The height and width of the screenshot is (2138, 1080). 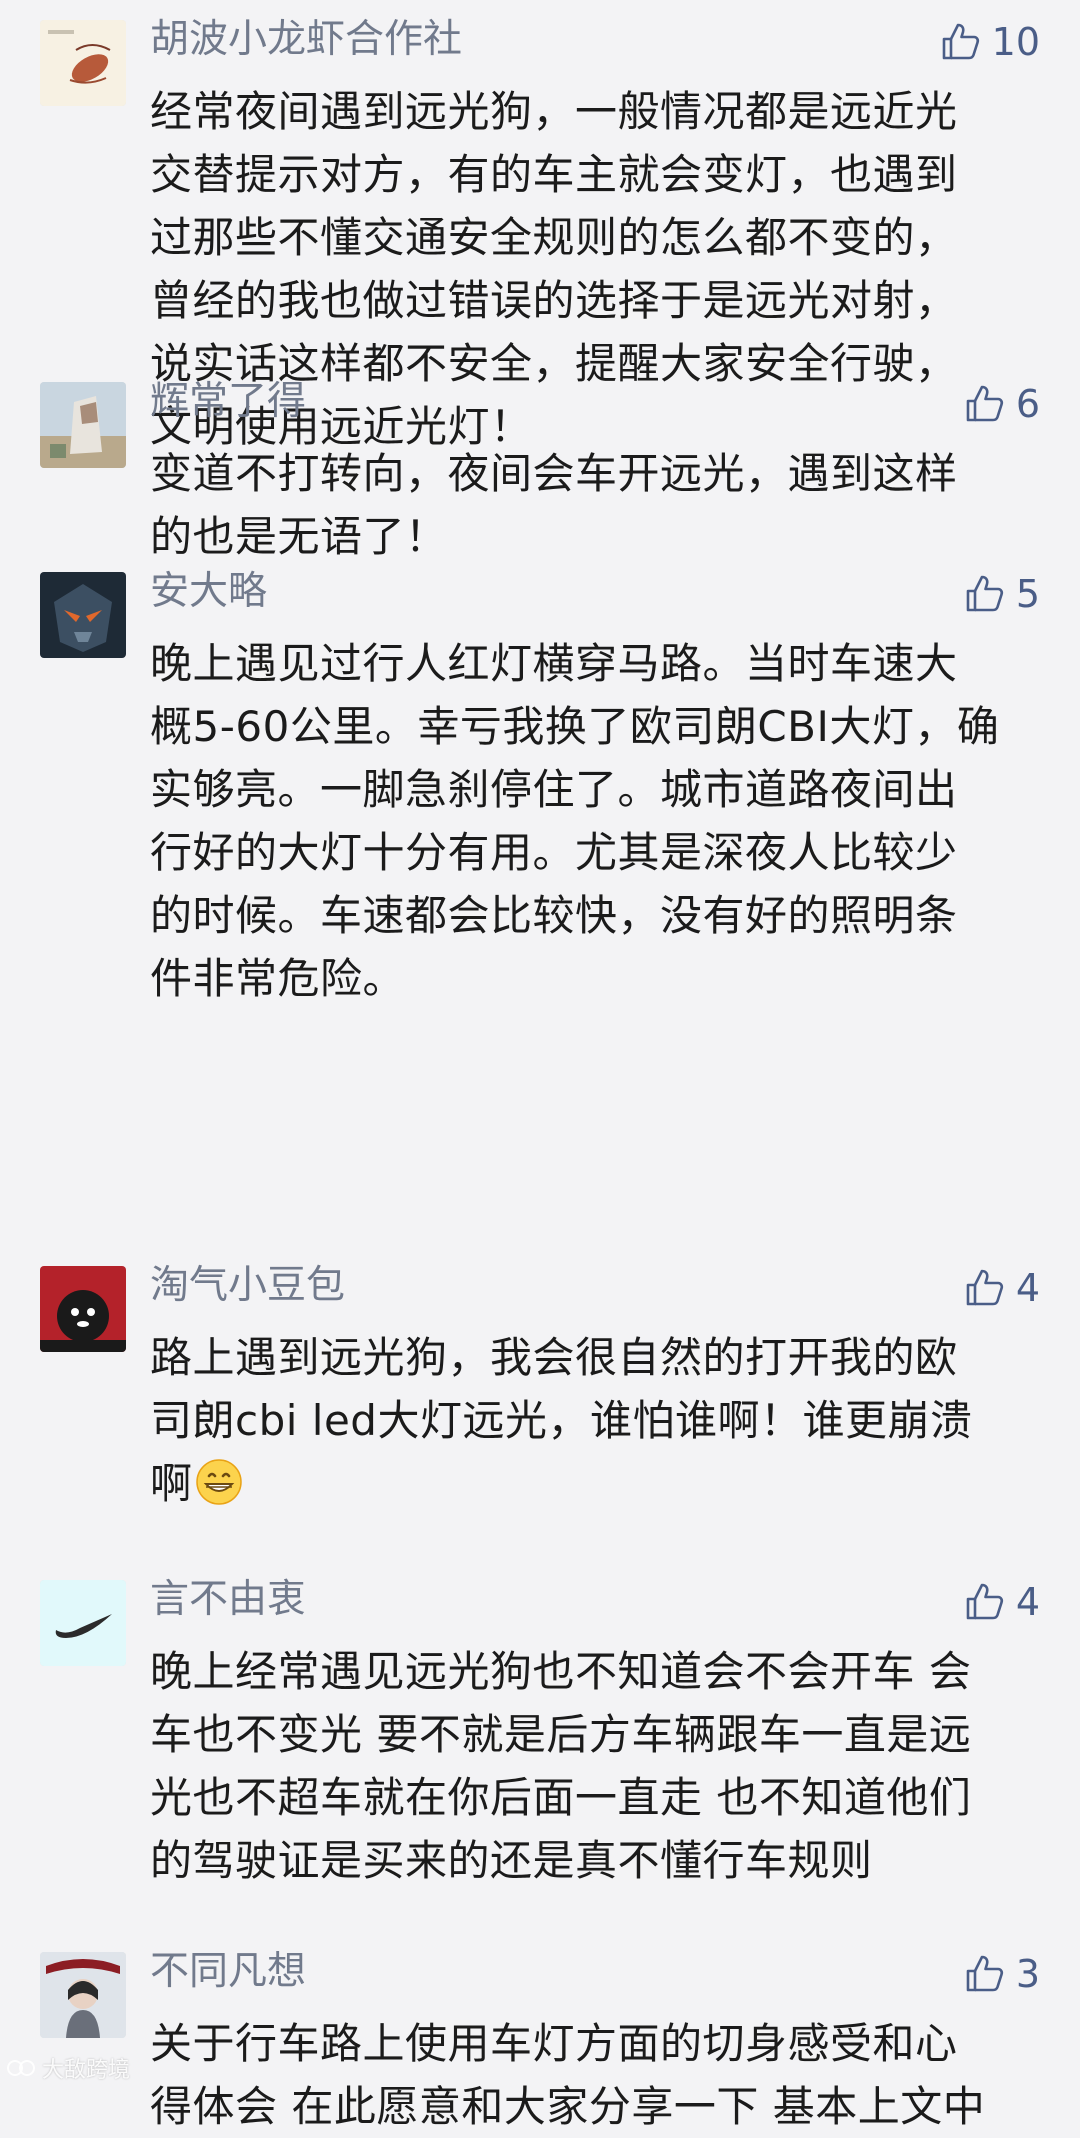 What do you see at coordinates (1027, 1974) in the screenshot?
I see `like-count: 3` at bounding box center [1027, 1974].